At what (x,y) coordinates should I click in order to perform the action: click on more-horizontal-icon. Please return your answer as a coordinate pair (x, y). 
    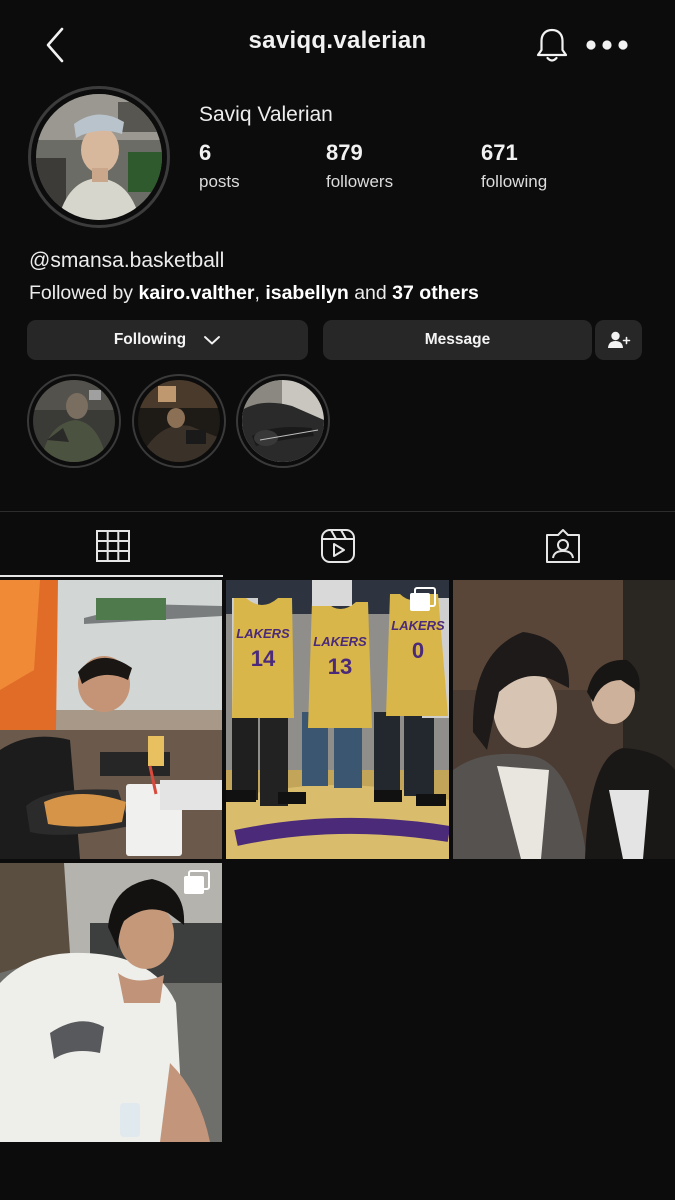
    Looking at the image, I should click on (607, 45).